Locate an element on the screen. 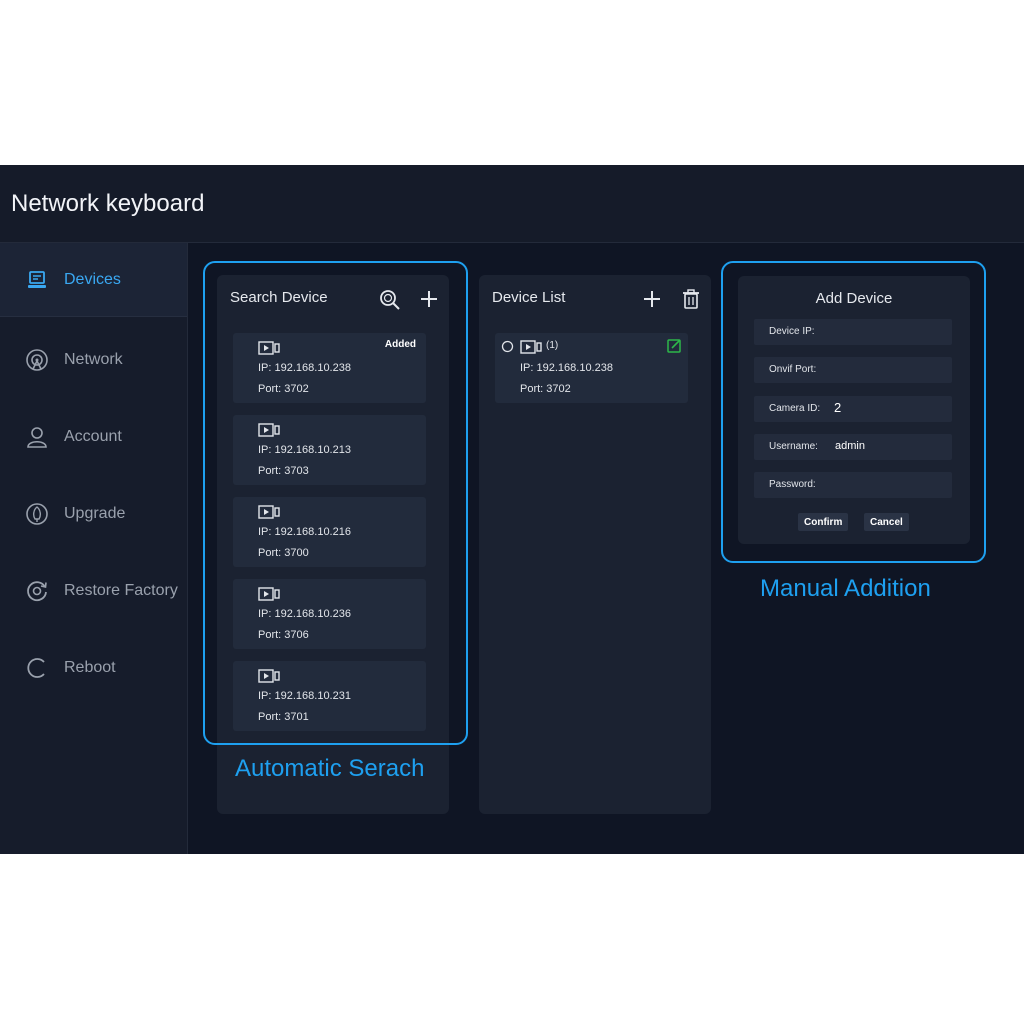  sidebar-item-account: Account is located at coordinates (93, 437).